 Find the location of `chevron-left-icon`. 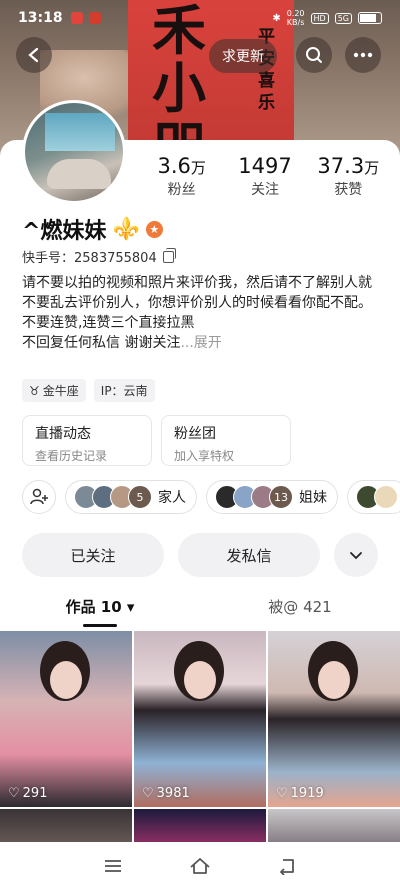

chevron-left-icon is located at coordinates (33, 55).